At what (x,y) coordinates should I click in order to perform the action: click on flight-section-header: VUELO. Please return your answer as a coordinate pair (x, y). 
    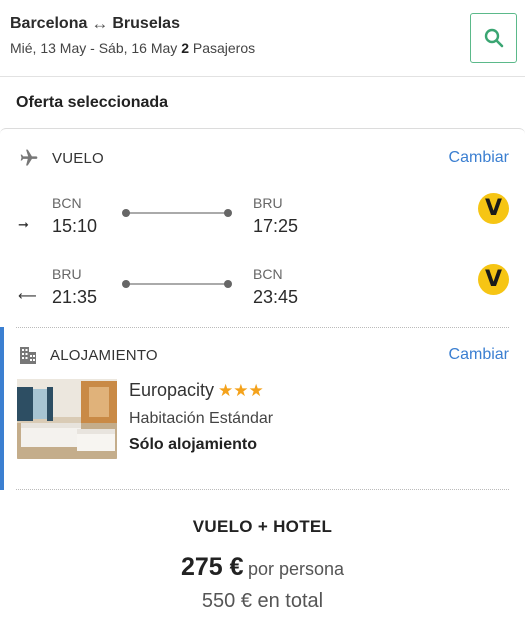
    Looking at the image, I should click on (61, 158).